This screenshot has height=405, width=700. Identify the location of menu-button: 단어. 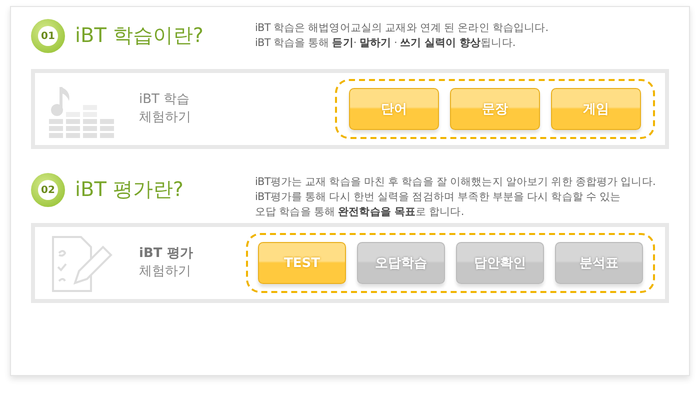
(394, 109).